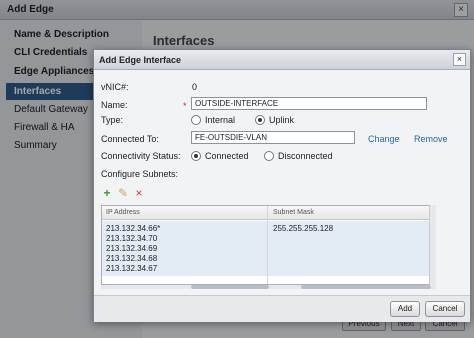  What do you see at coordinates (140, 174) in the screenshot?
I see `configure-subnets-label: Configure Subnets:` at bounding box center [140, 174].